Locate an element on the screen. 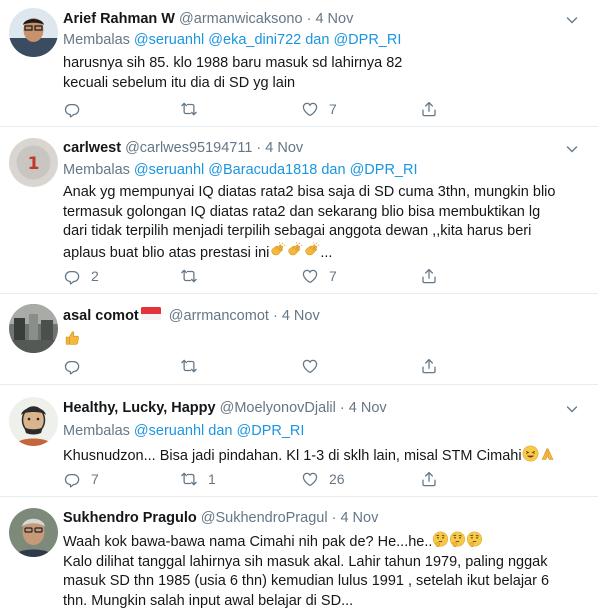  replying-to-users: @seruanhl dan @DPR_RI is located at coordinates (219, 431).